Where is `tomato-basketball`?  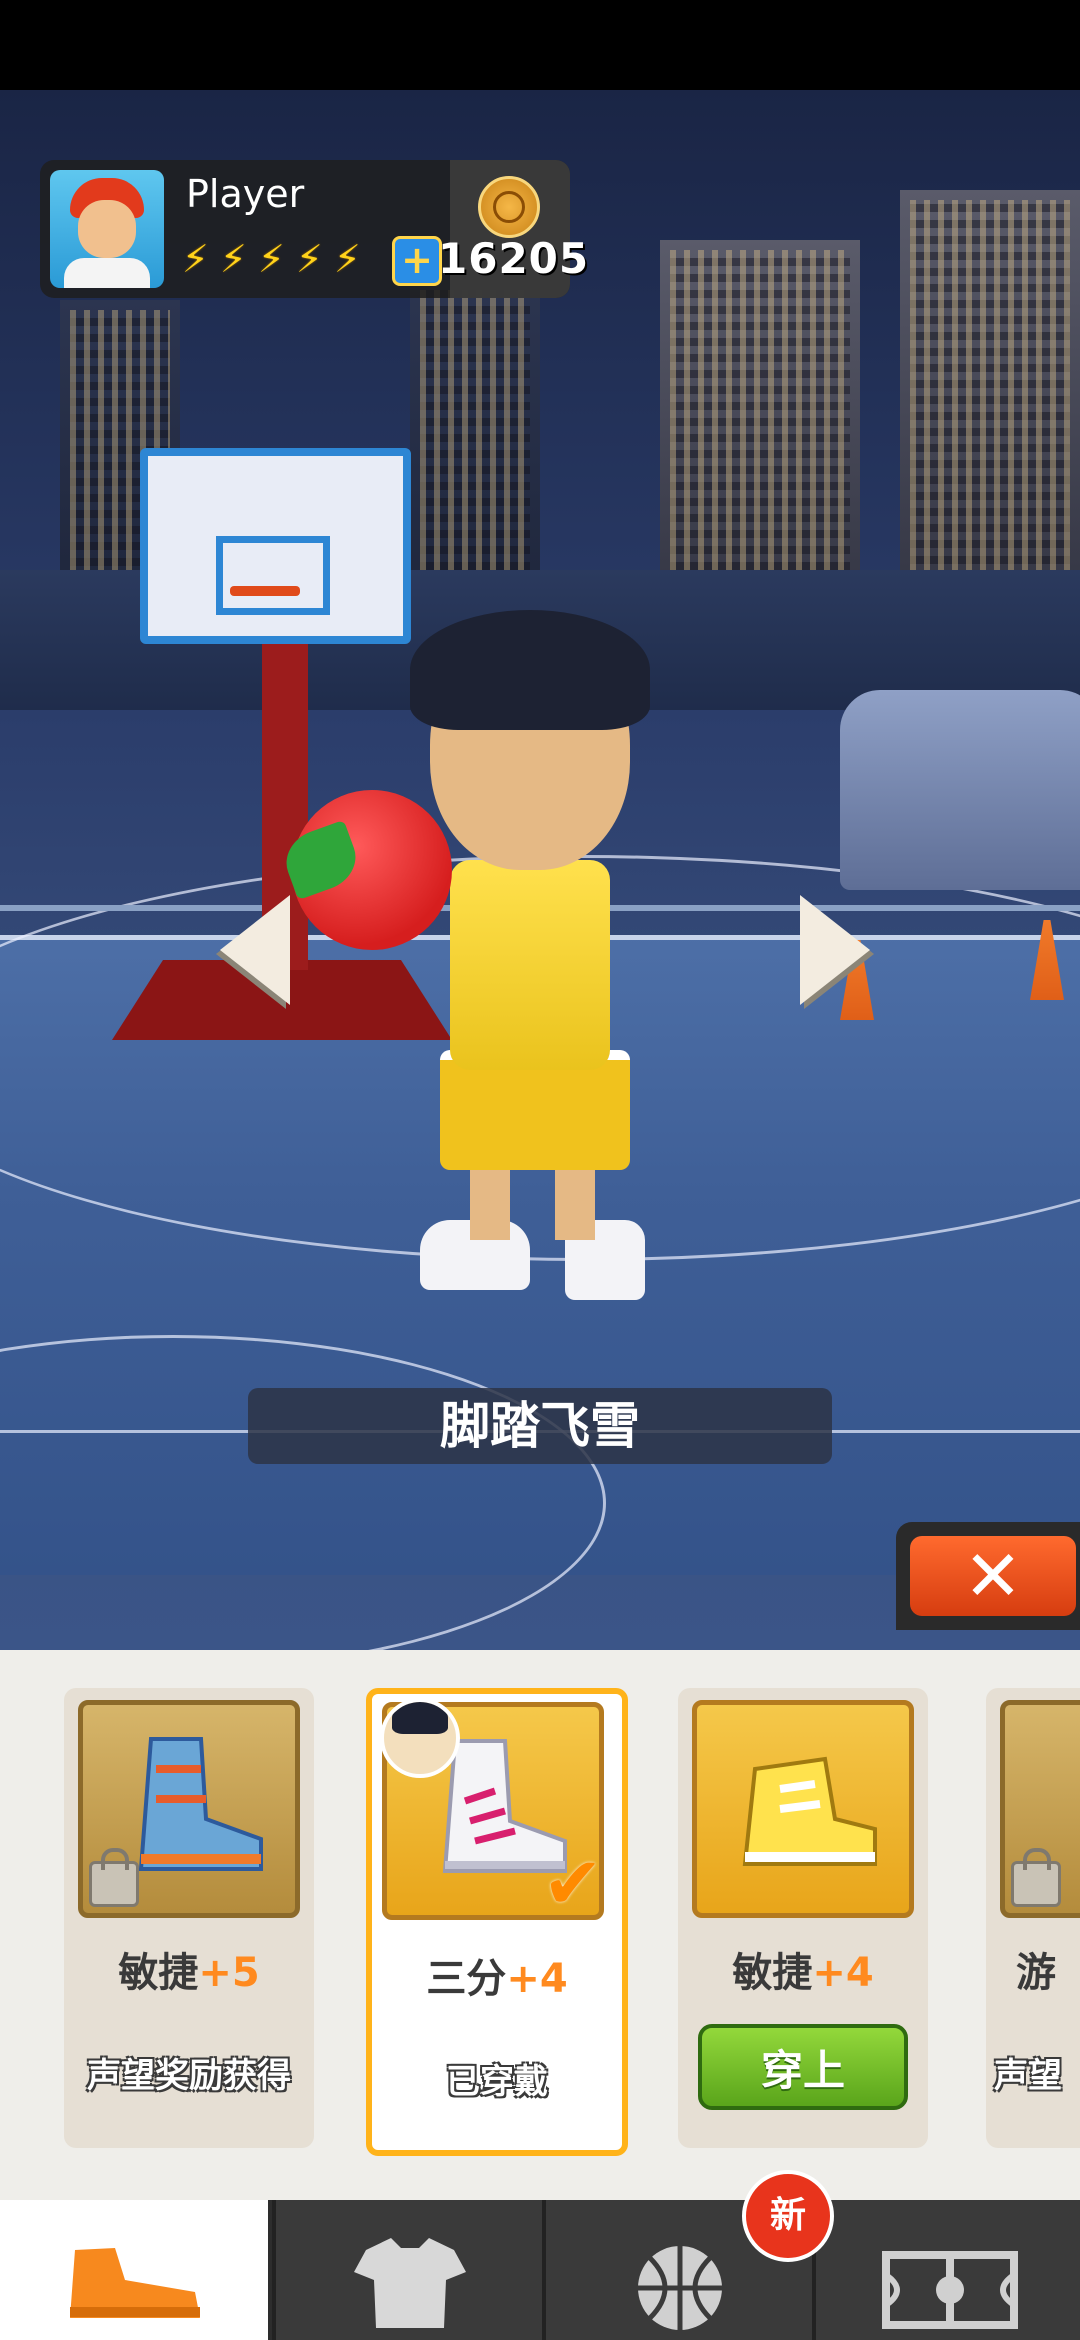
tomato-basketball is located at coordinates (372, 870).